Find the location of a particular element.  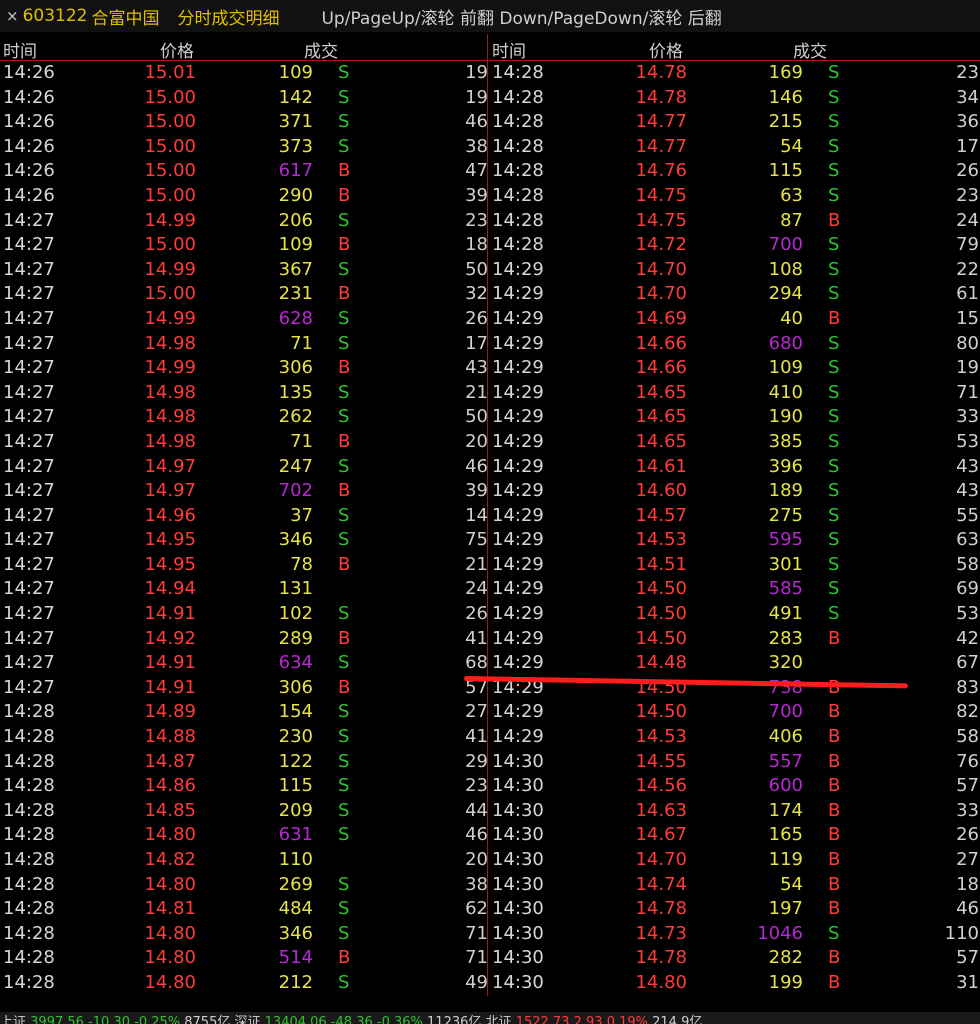

trade-volume: 209 is located at coordinates (295, 810).